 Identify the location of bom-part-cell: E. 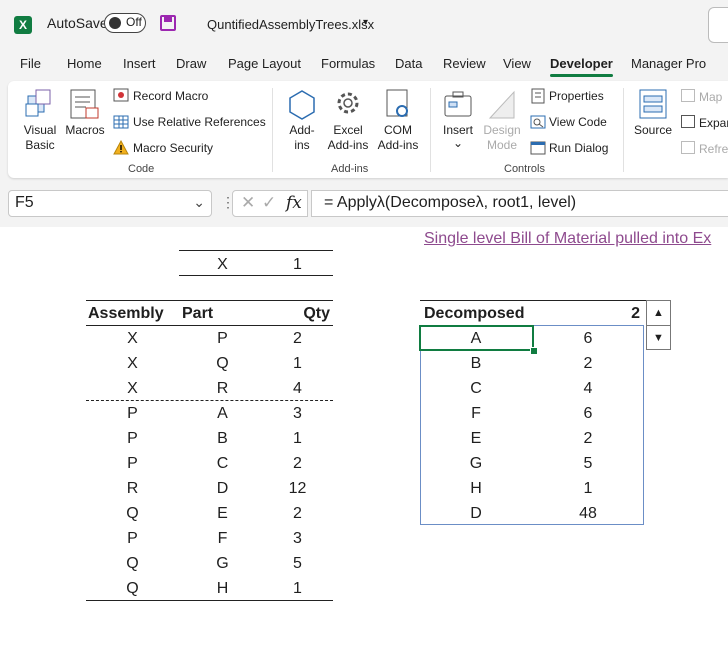
(222, 513).